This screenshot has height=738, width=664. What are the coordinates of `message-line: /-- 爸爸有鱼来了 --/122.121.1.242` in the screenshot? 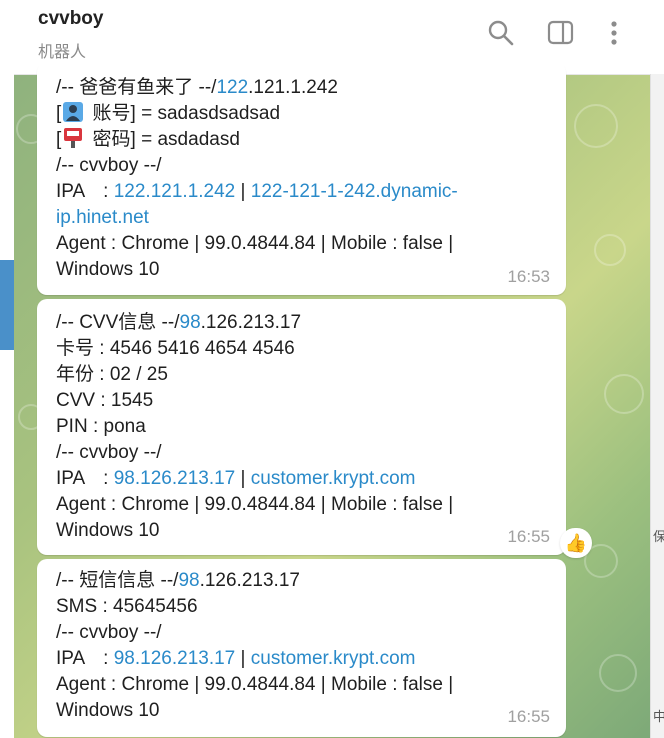 It's located at (197, 88).